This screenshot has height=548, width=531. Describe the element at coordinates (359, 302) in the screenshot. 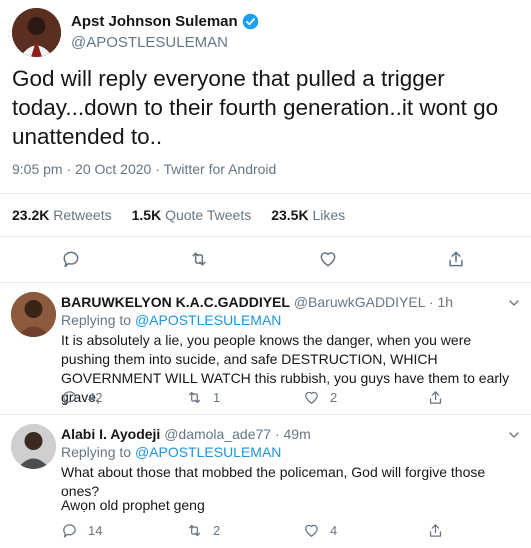

I see `reply-author-handle: @BaruwkGADDIYEL` at that location.